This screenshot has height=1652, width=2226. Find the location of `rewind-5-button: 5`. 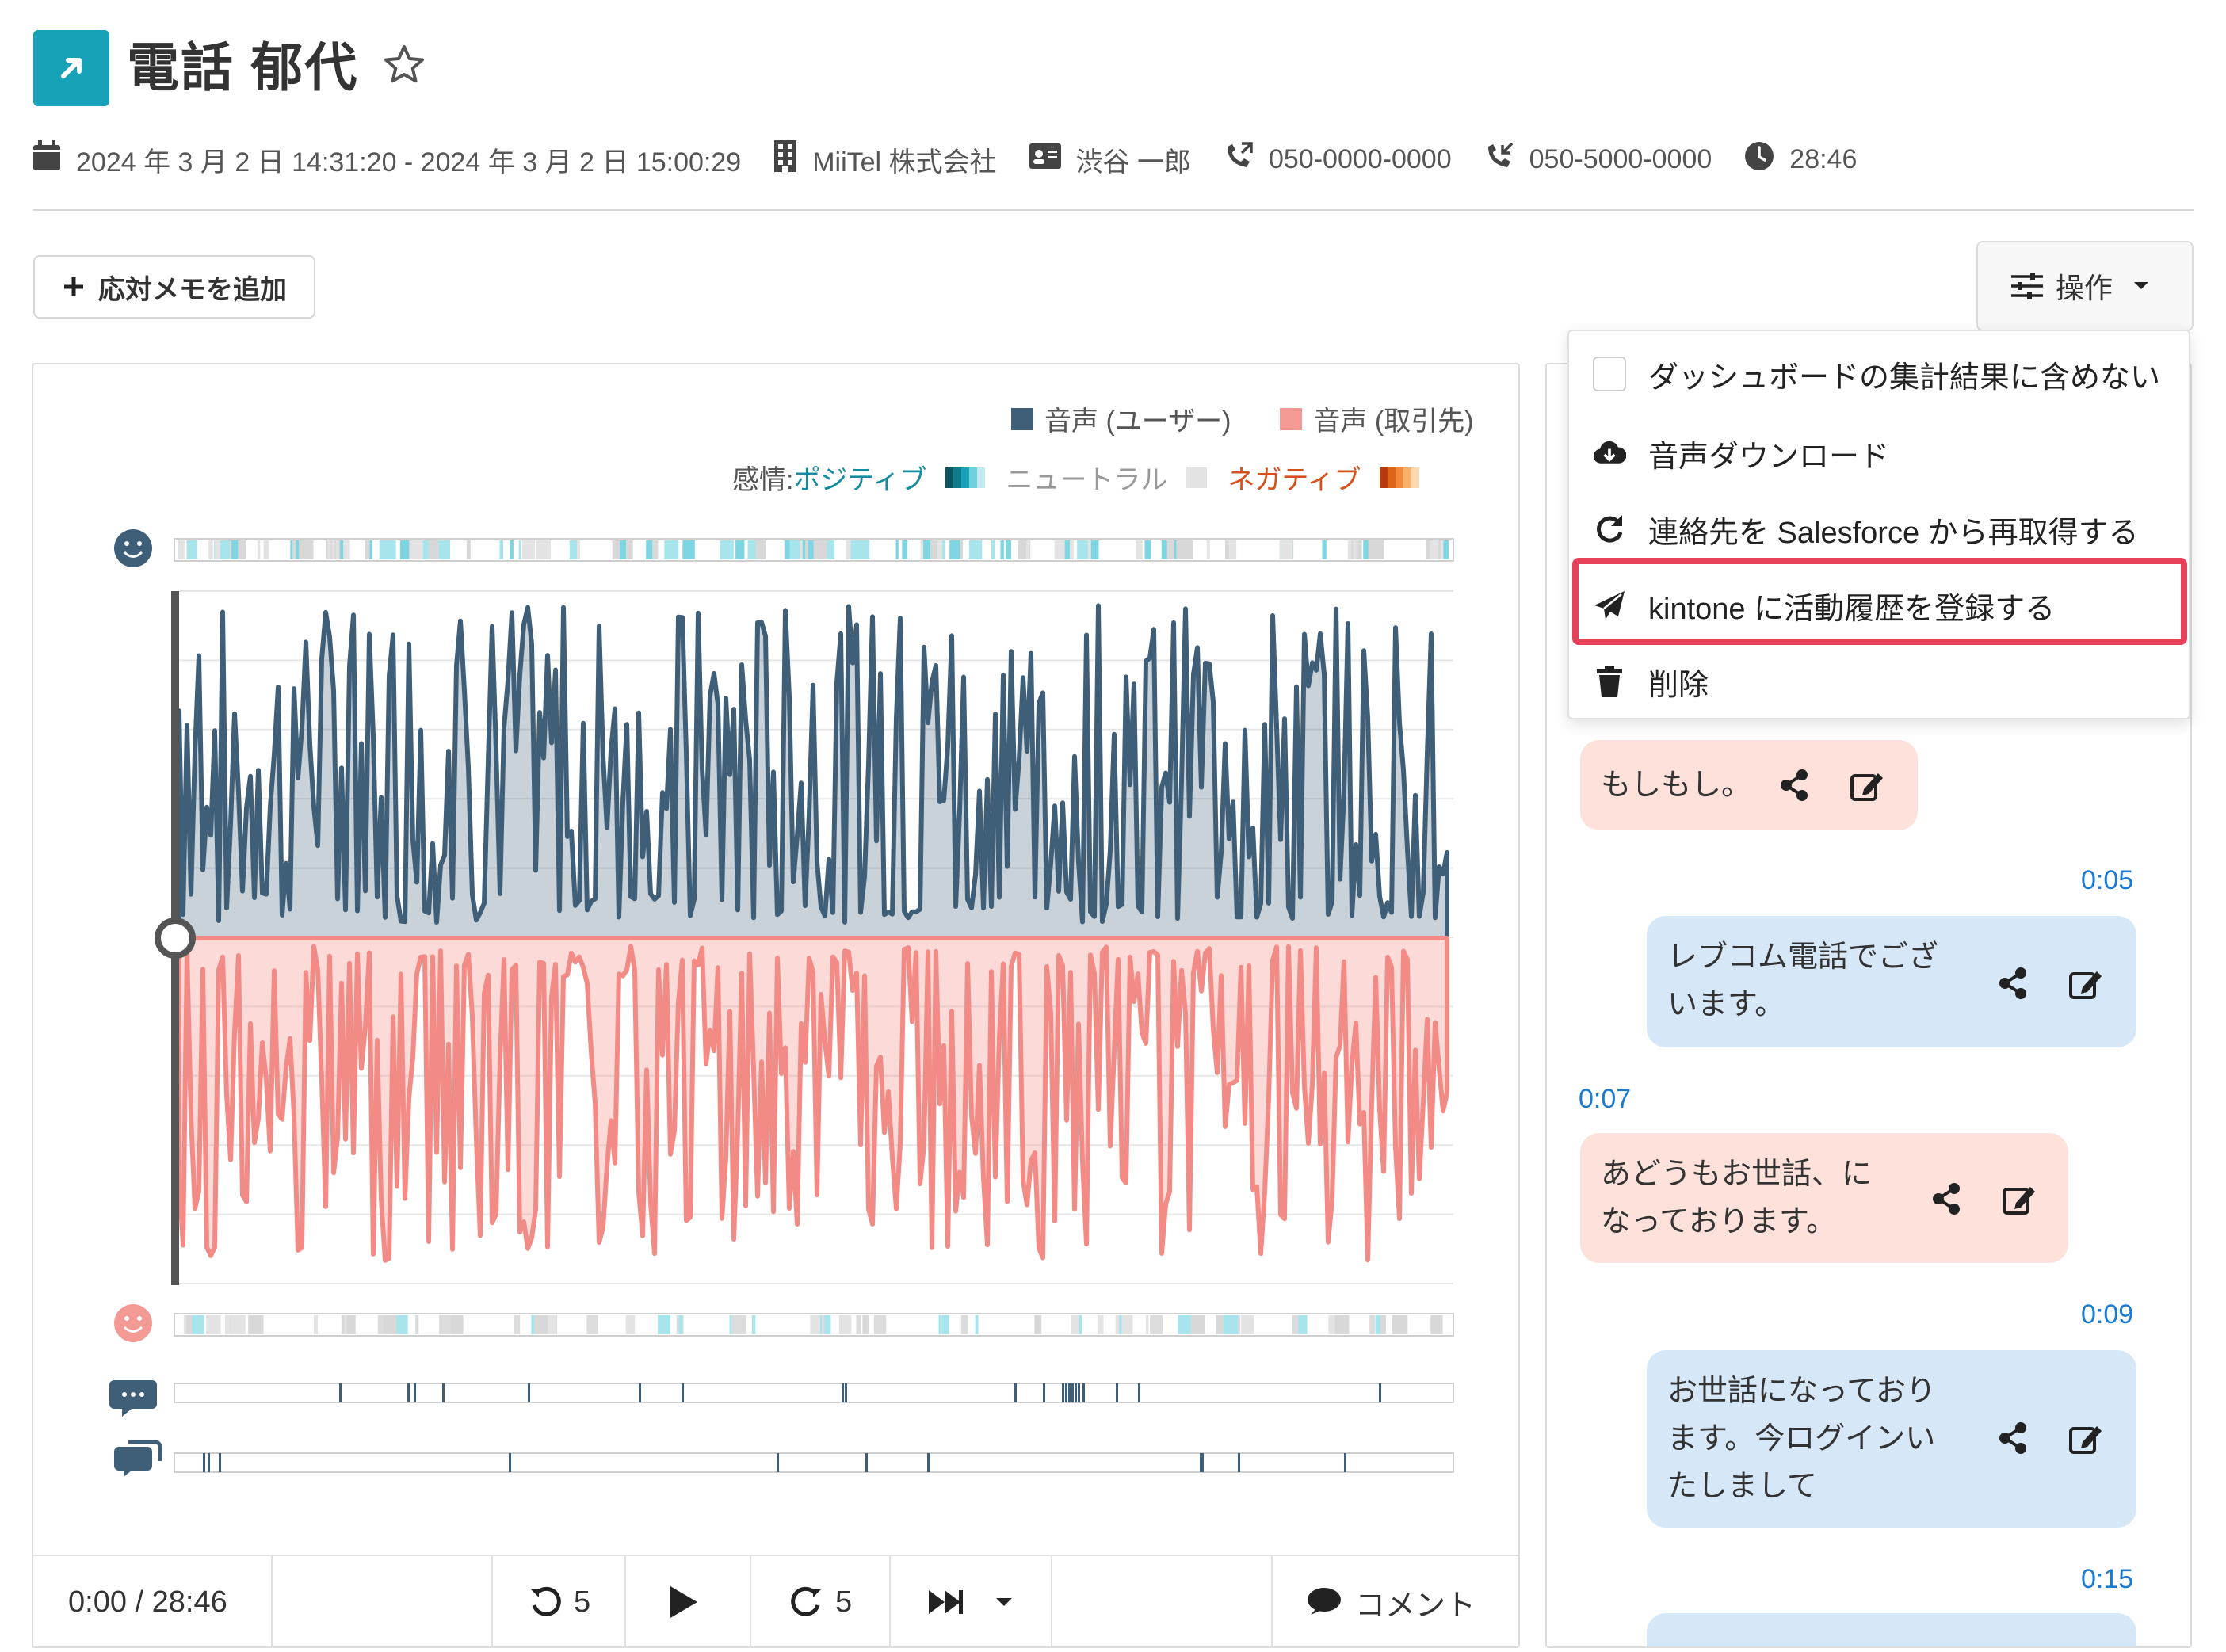

rewind-5-button: 5 is located at coordinates (559, 1602).